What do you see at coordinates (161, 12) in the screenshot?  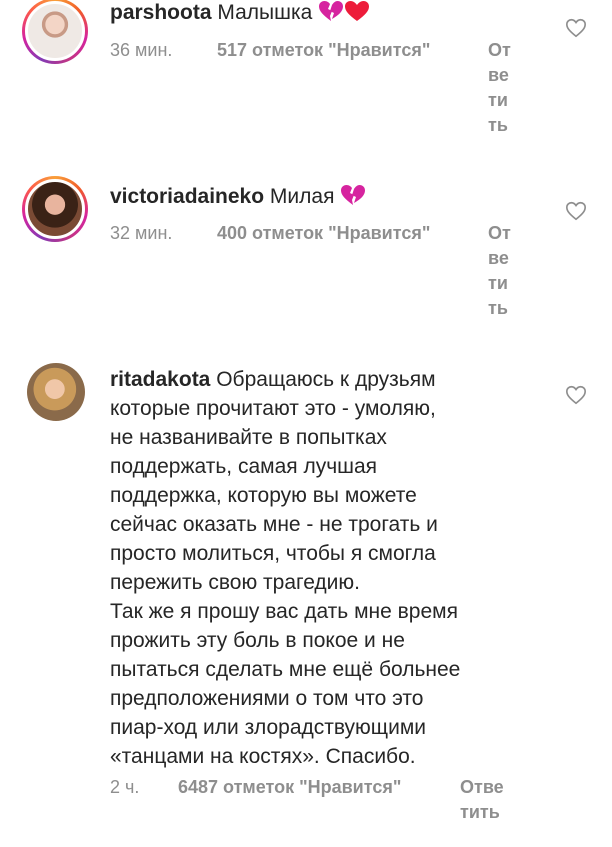 I see `comment-username: parshoota` at bounding box center [161, 12].